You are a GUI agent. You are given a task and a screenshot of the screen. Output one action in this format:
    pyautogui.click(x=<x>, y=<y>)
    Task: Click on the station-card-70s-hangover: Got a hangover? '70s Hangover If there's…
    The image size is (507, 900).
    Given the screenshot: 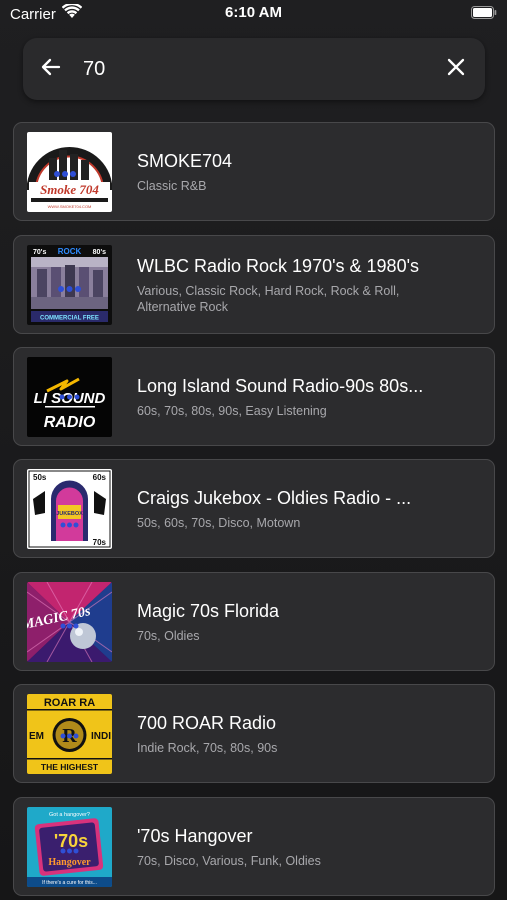 What is the action you would take?
    pyautogui.click(x=254, y=846)
    